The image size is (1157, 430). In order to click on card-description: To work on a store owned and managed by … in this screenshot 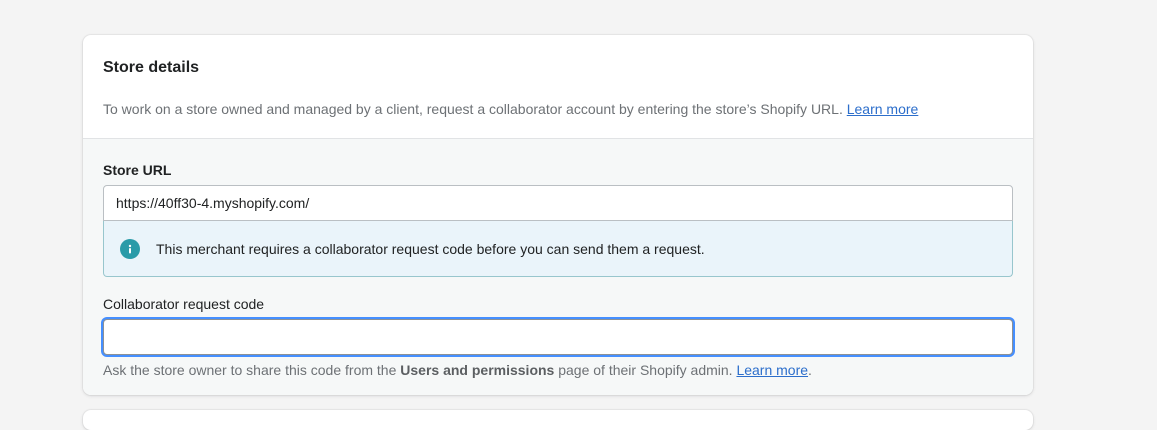, I will do `click(558, 109)`.